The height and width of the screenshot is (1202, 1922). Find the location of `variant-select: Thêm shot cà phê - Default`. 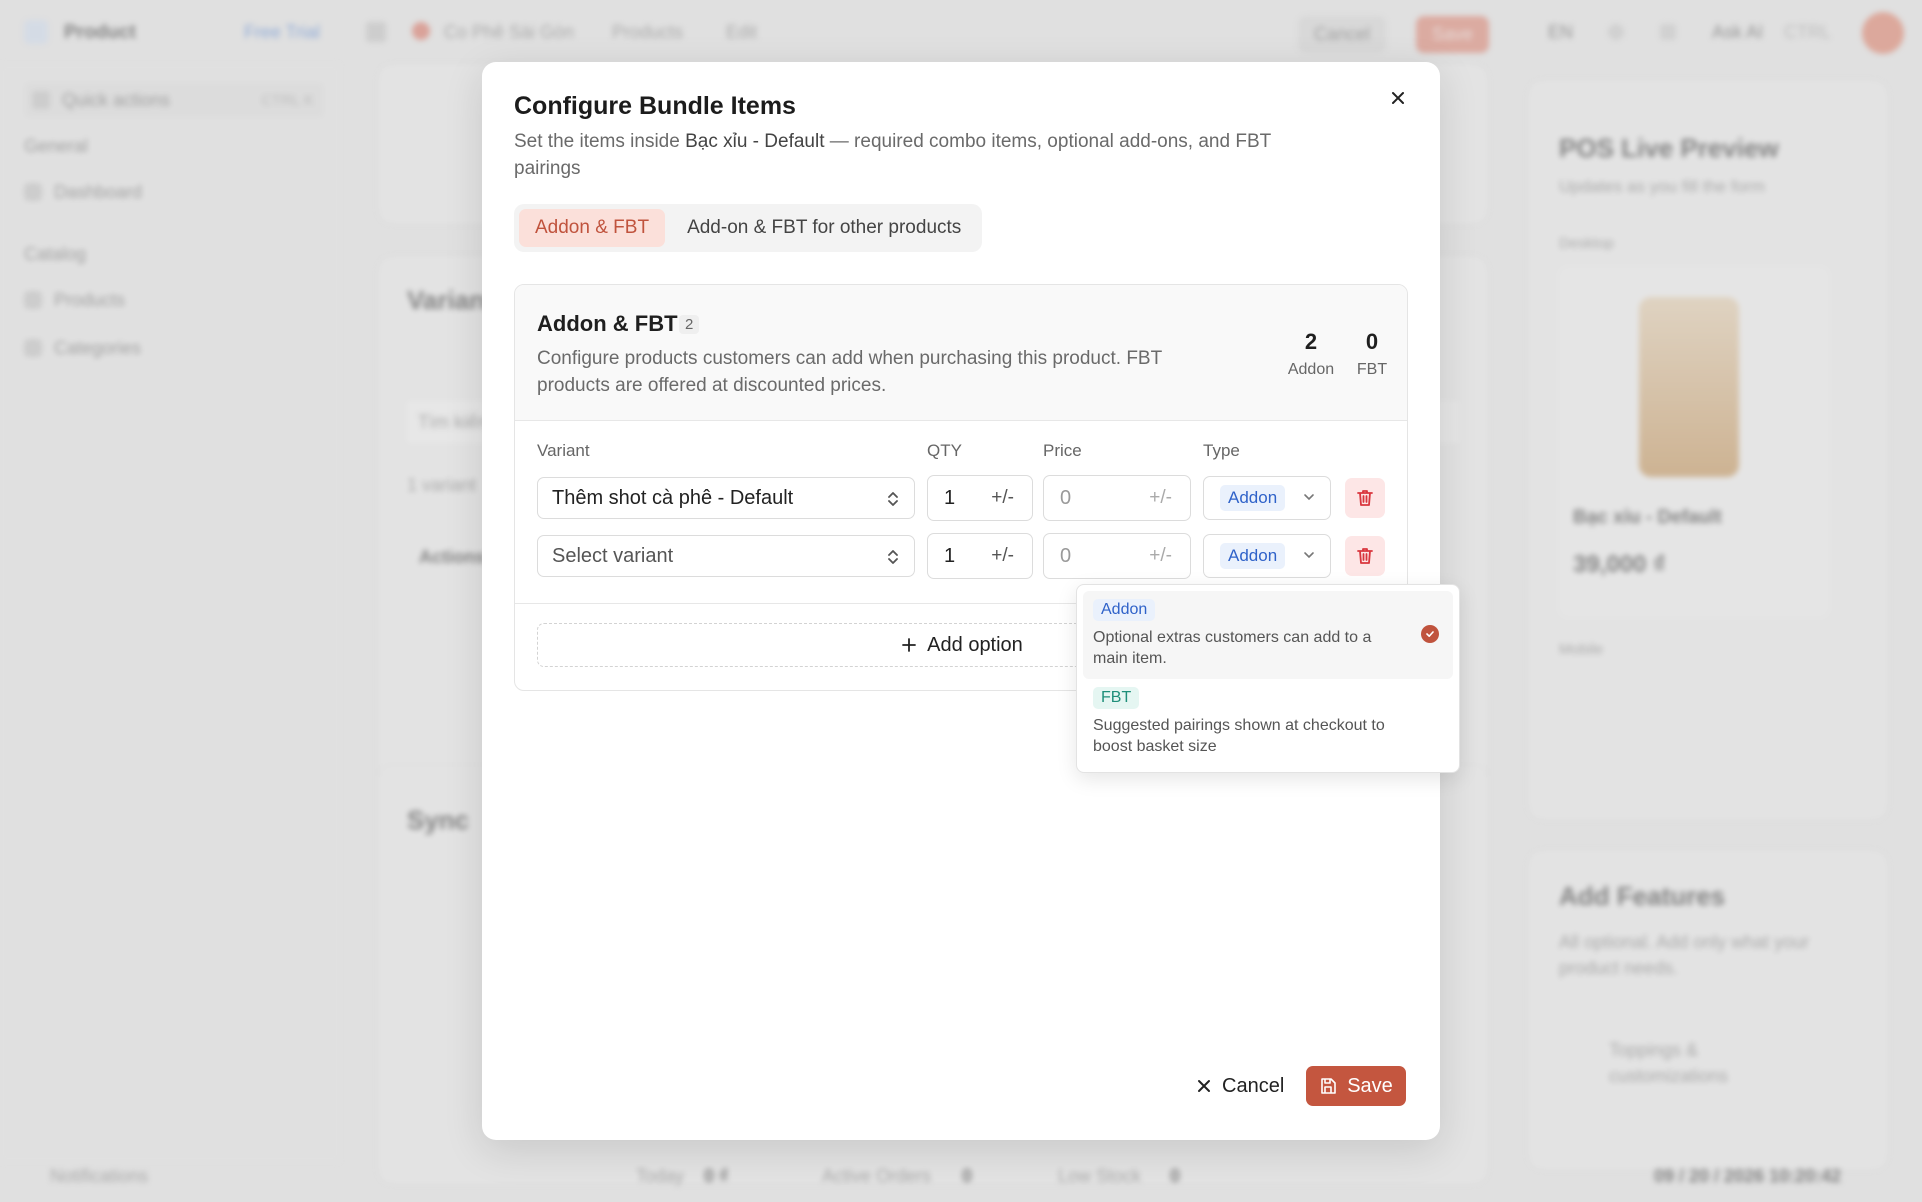

variant-select: Thêm shot cà phê - Default is located at coordinates (726, 498).